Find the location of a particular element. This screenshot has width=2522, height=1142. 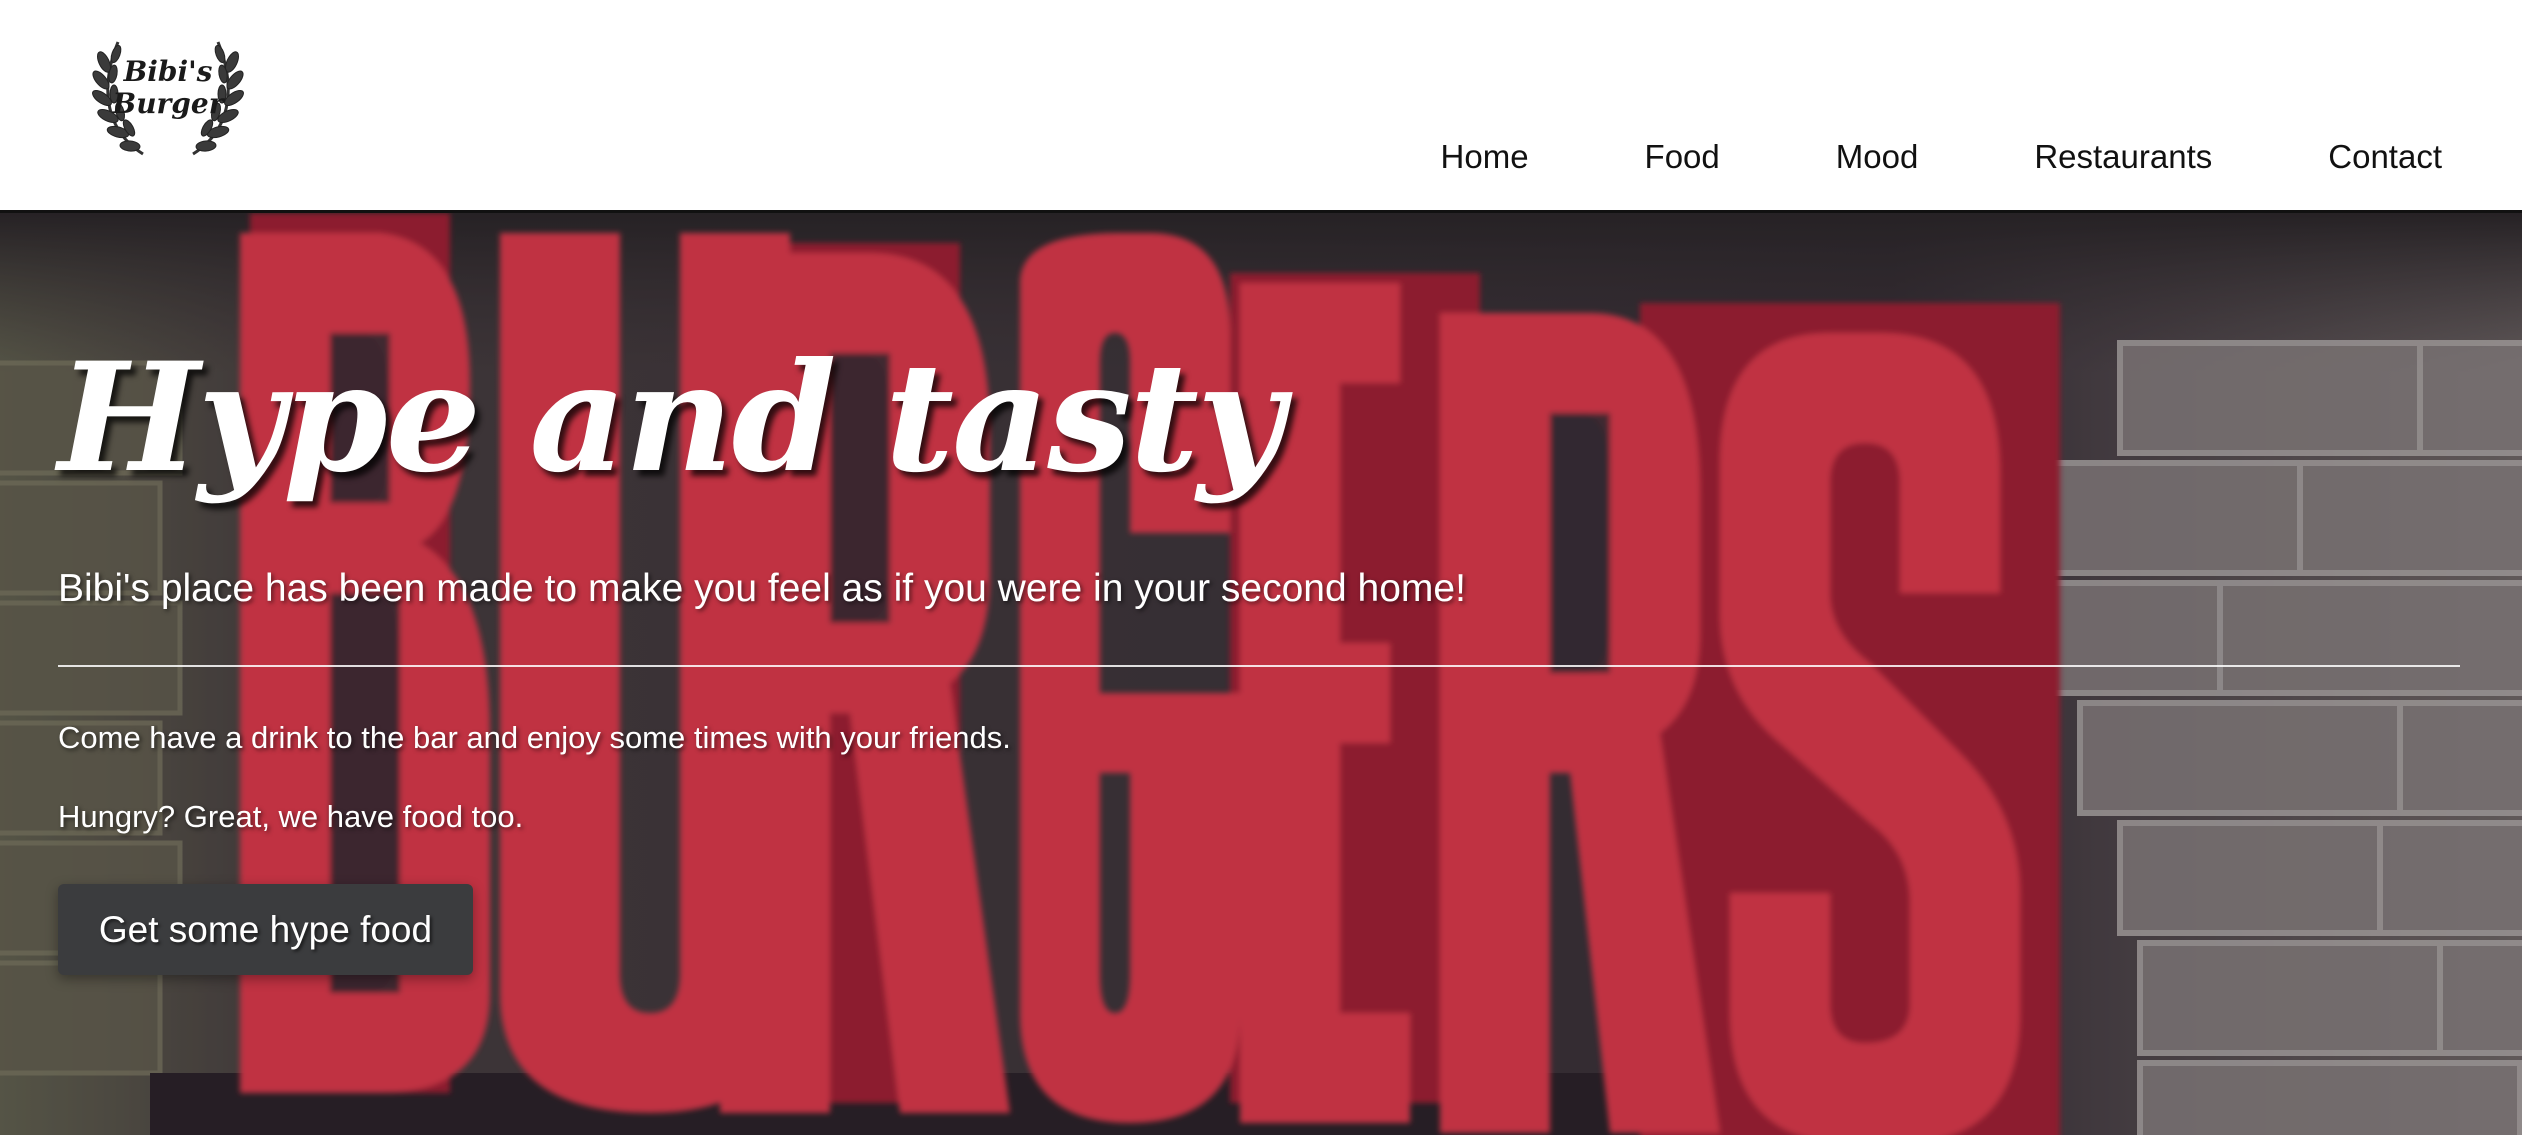

nav-item-home: Home is located at coordinates (1485, 157).